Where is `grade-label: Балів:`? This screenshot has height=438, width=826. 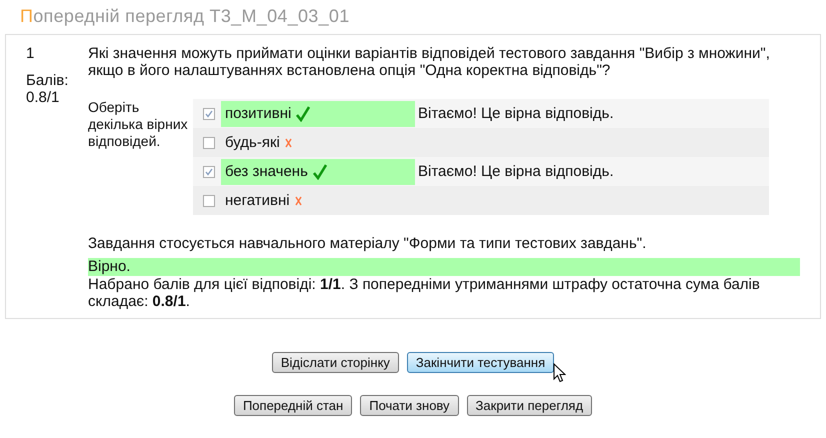 grade-label: Балів: is located at coordinates (48, 80).